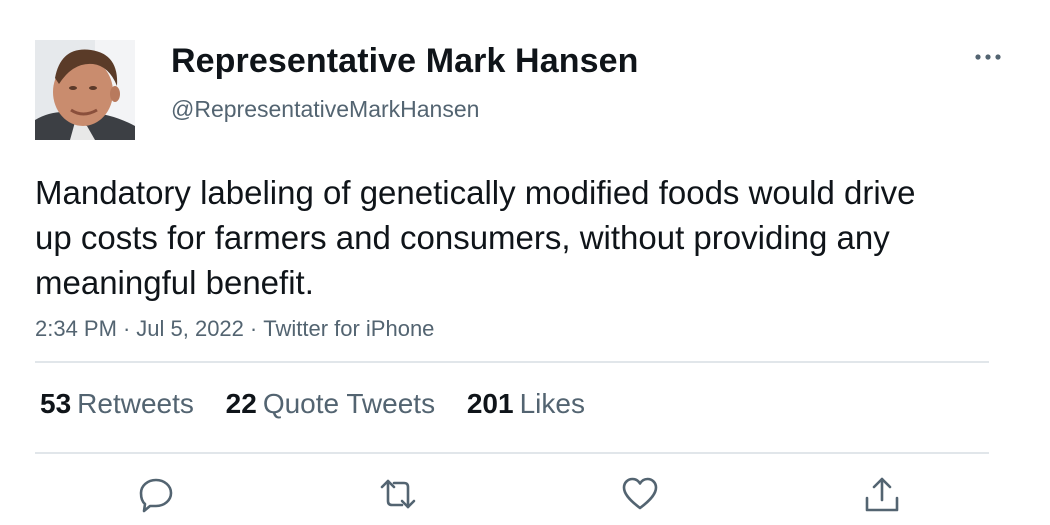 This screenshot has height=525, width=1050. What do you see at coordinates (490, 403) in the screenshot?
I see `likes-count: 201` at bounding box center [490, 403].